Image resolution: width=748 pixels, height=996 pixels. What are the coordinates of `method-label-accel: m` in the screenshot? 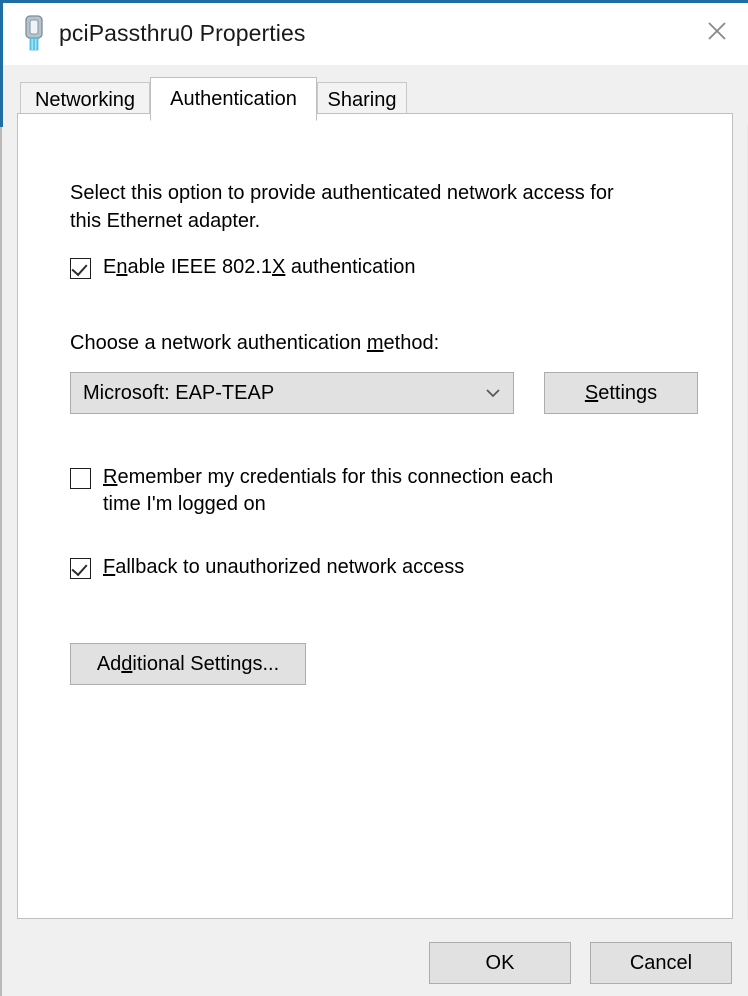 It's located at (375, 343).